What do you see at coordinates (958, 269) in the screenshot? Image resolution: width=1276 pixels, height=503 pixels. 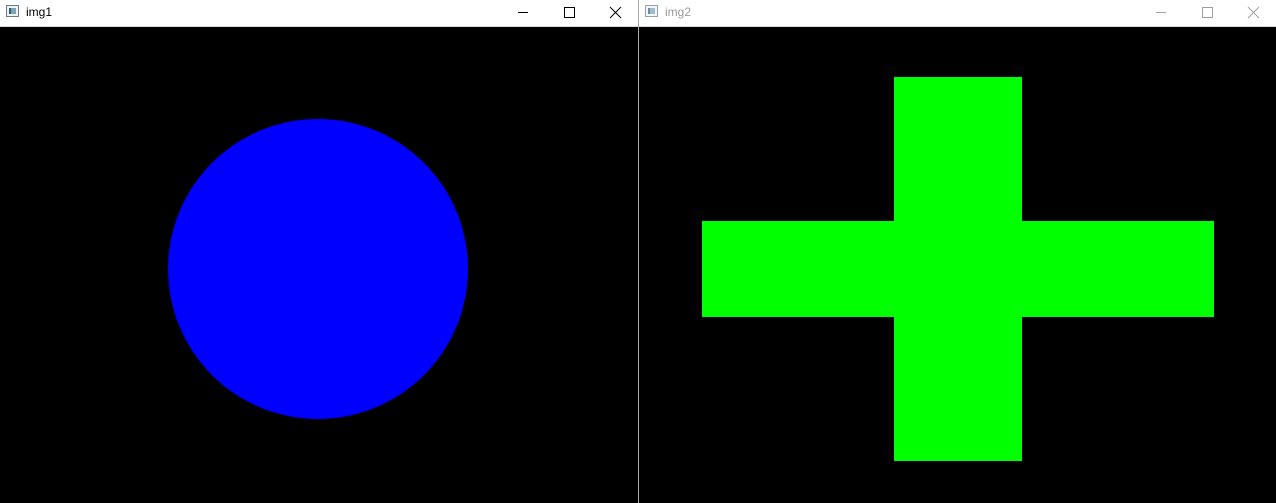 I see `cross-horizontal-bar` at bounding box center [958, 269].